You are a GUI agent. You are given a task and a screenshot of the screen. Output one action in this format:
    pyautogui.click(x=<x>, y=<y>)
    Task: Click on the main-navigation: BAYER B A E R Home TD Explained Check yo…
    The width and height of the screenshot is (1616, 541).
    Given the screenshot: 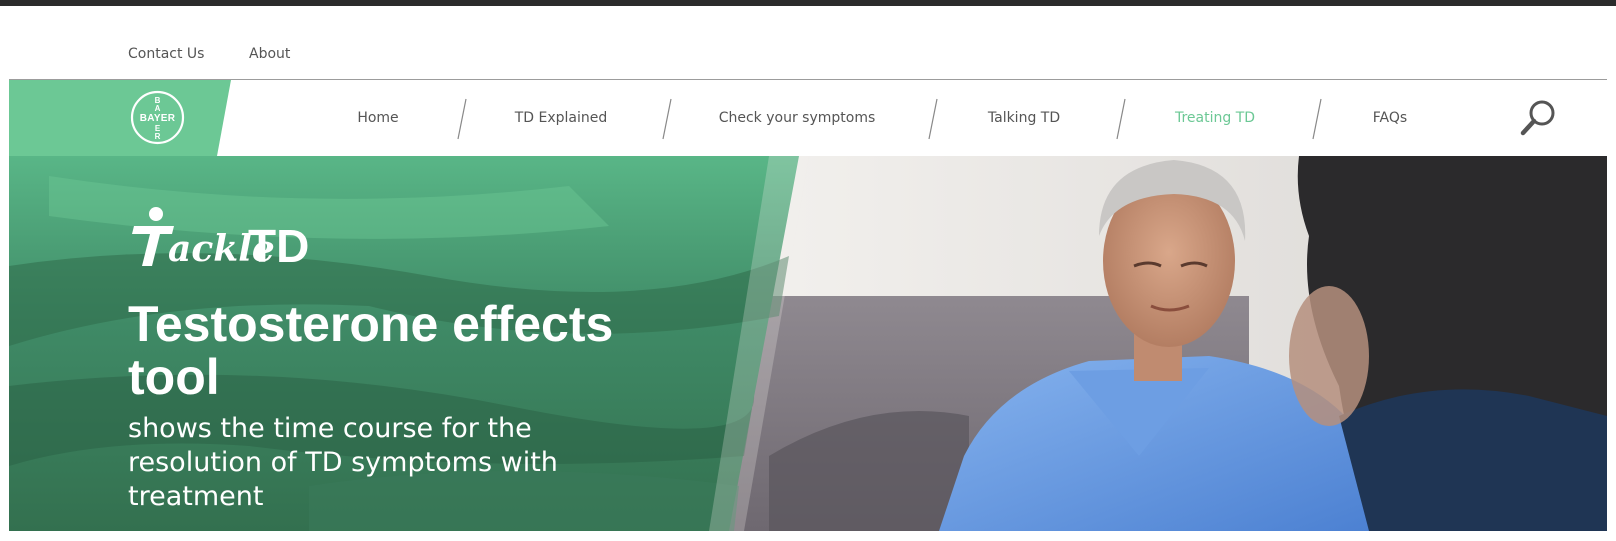 What is the action you would take?
    pyautogui.click(x=808, y=118)
    